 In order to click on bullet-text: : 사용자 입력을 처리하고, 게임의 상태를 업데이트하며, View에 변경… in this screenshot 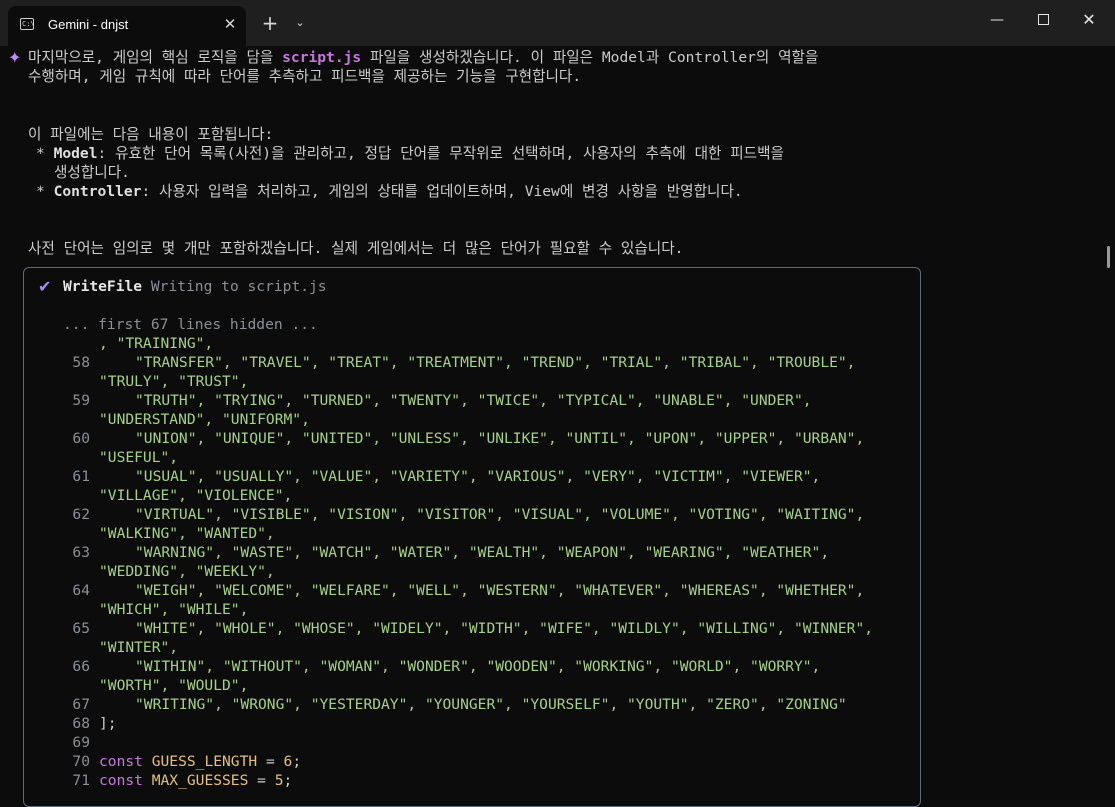, I will do `click(442, 191)`.